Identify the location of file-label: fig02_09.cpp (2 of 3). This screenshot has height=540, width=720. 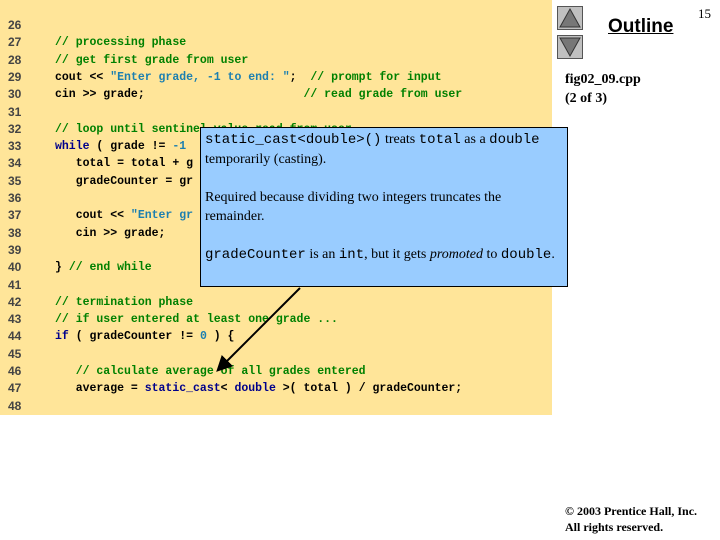
(603, 89).